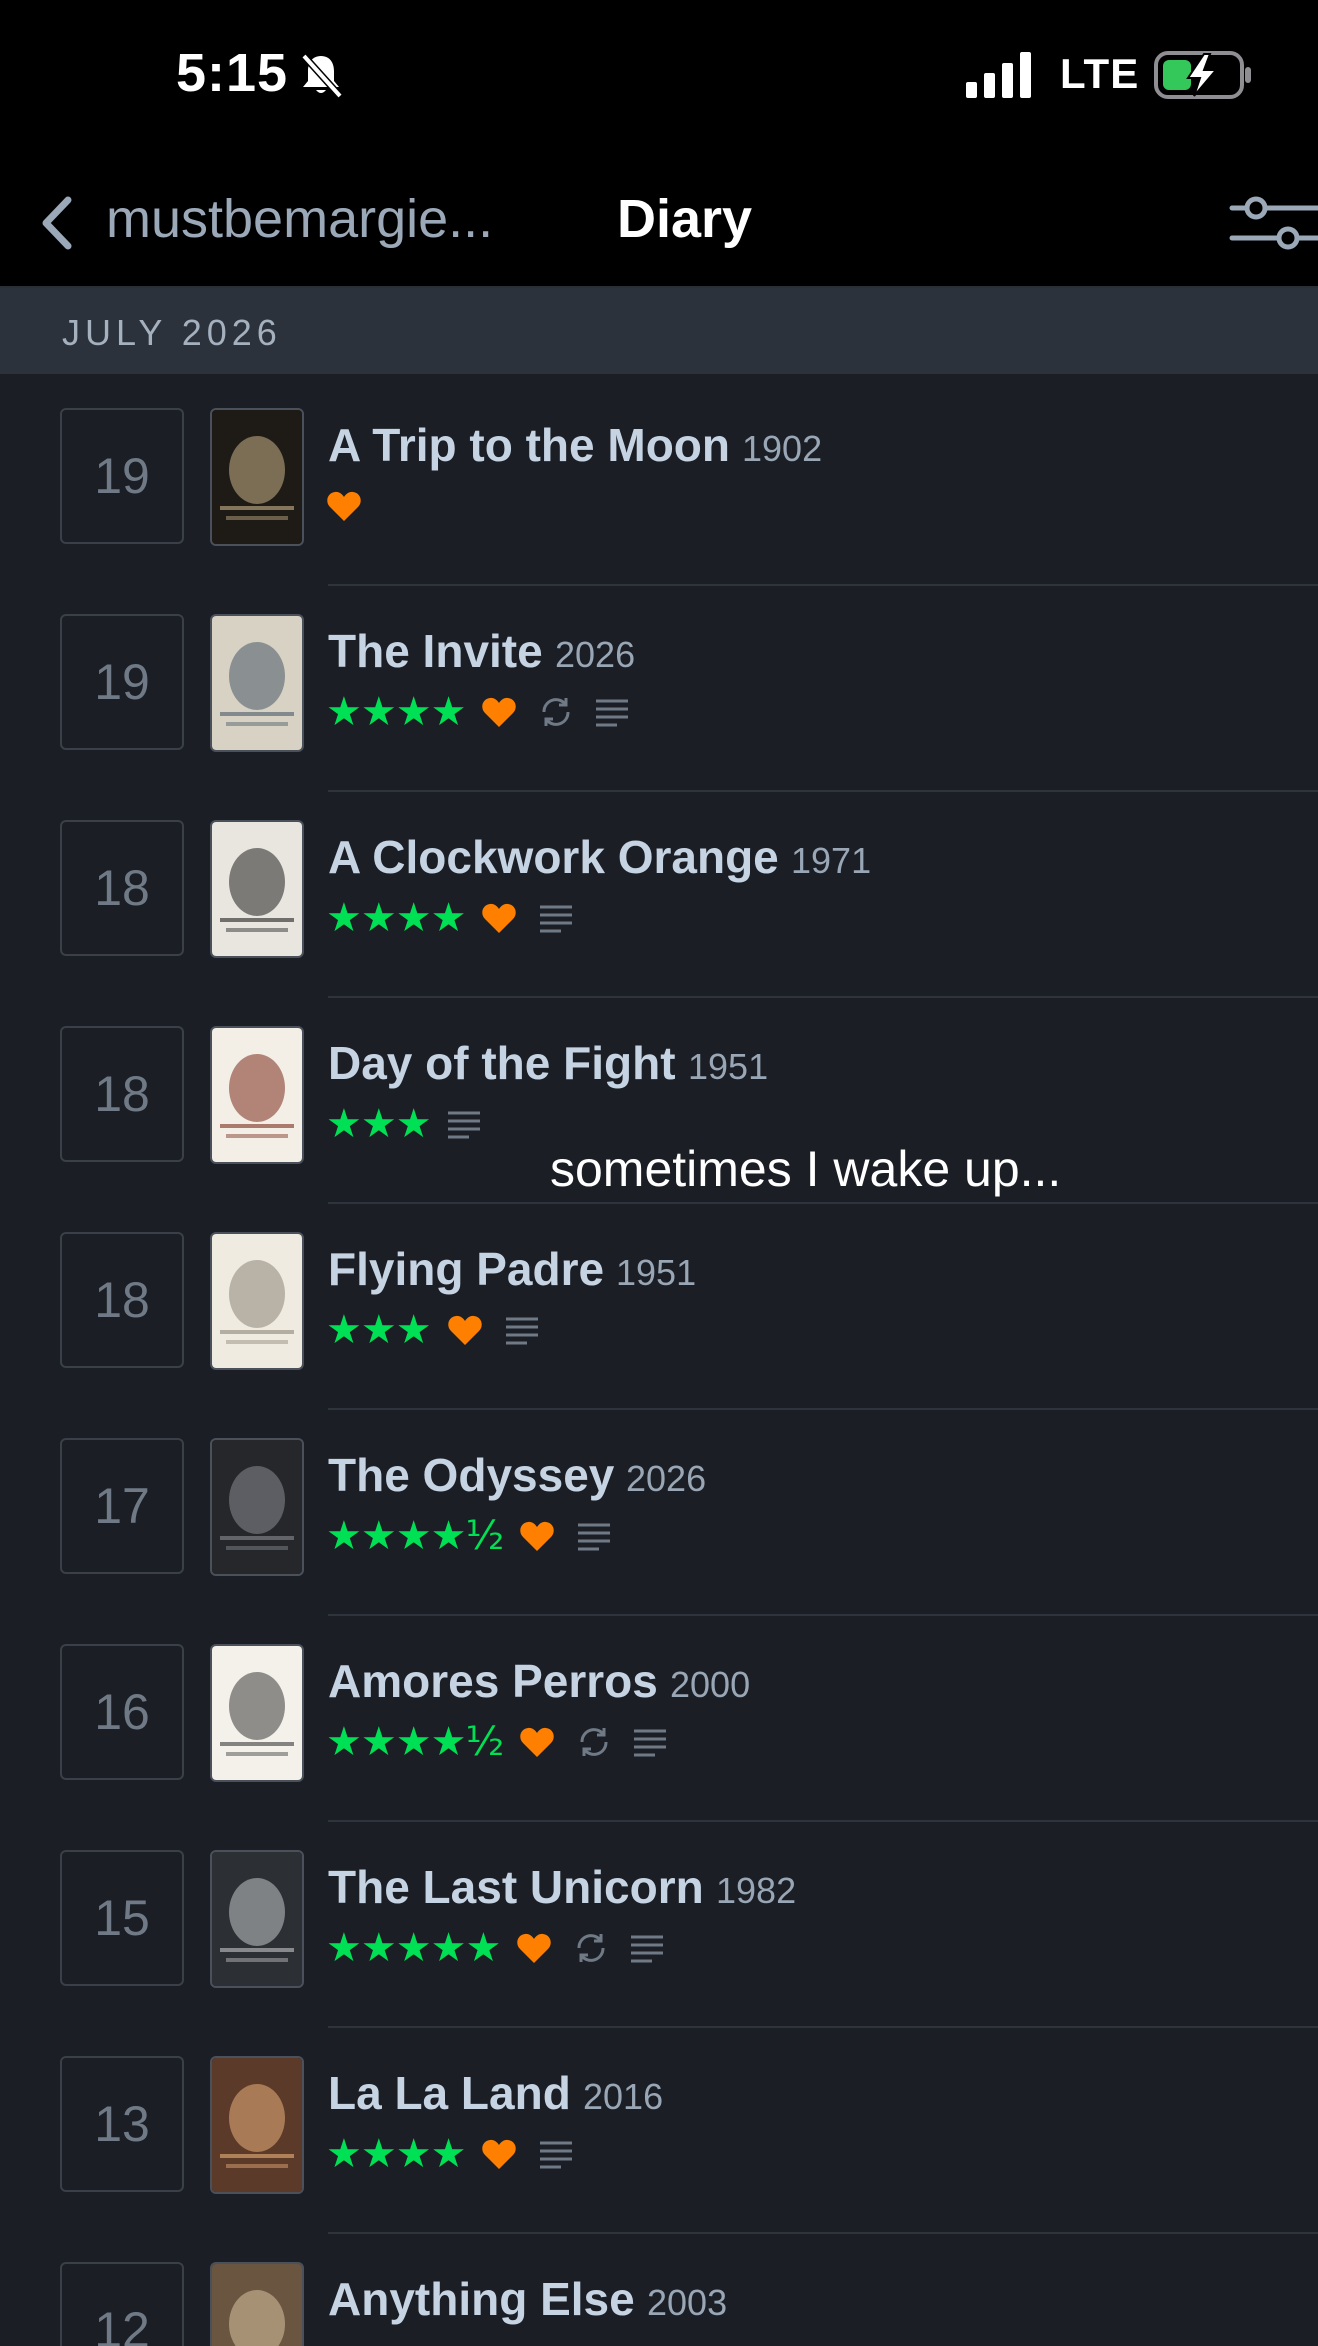  What do you see at coordinates (659, 689) in the screenshot?
I see `diary-entry: 19 The Invite 2026 ★★★★` at bounding box center [659, 689].